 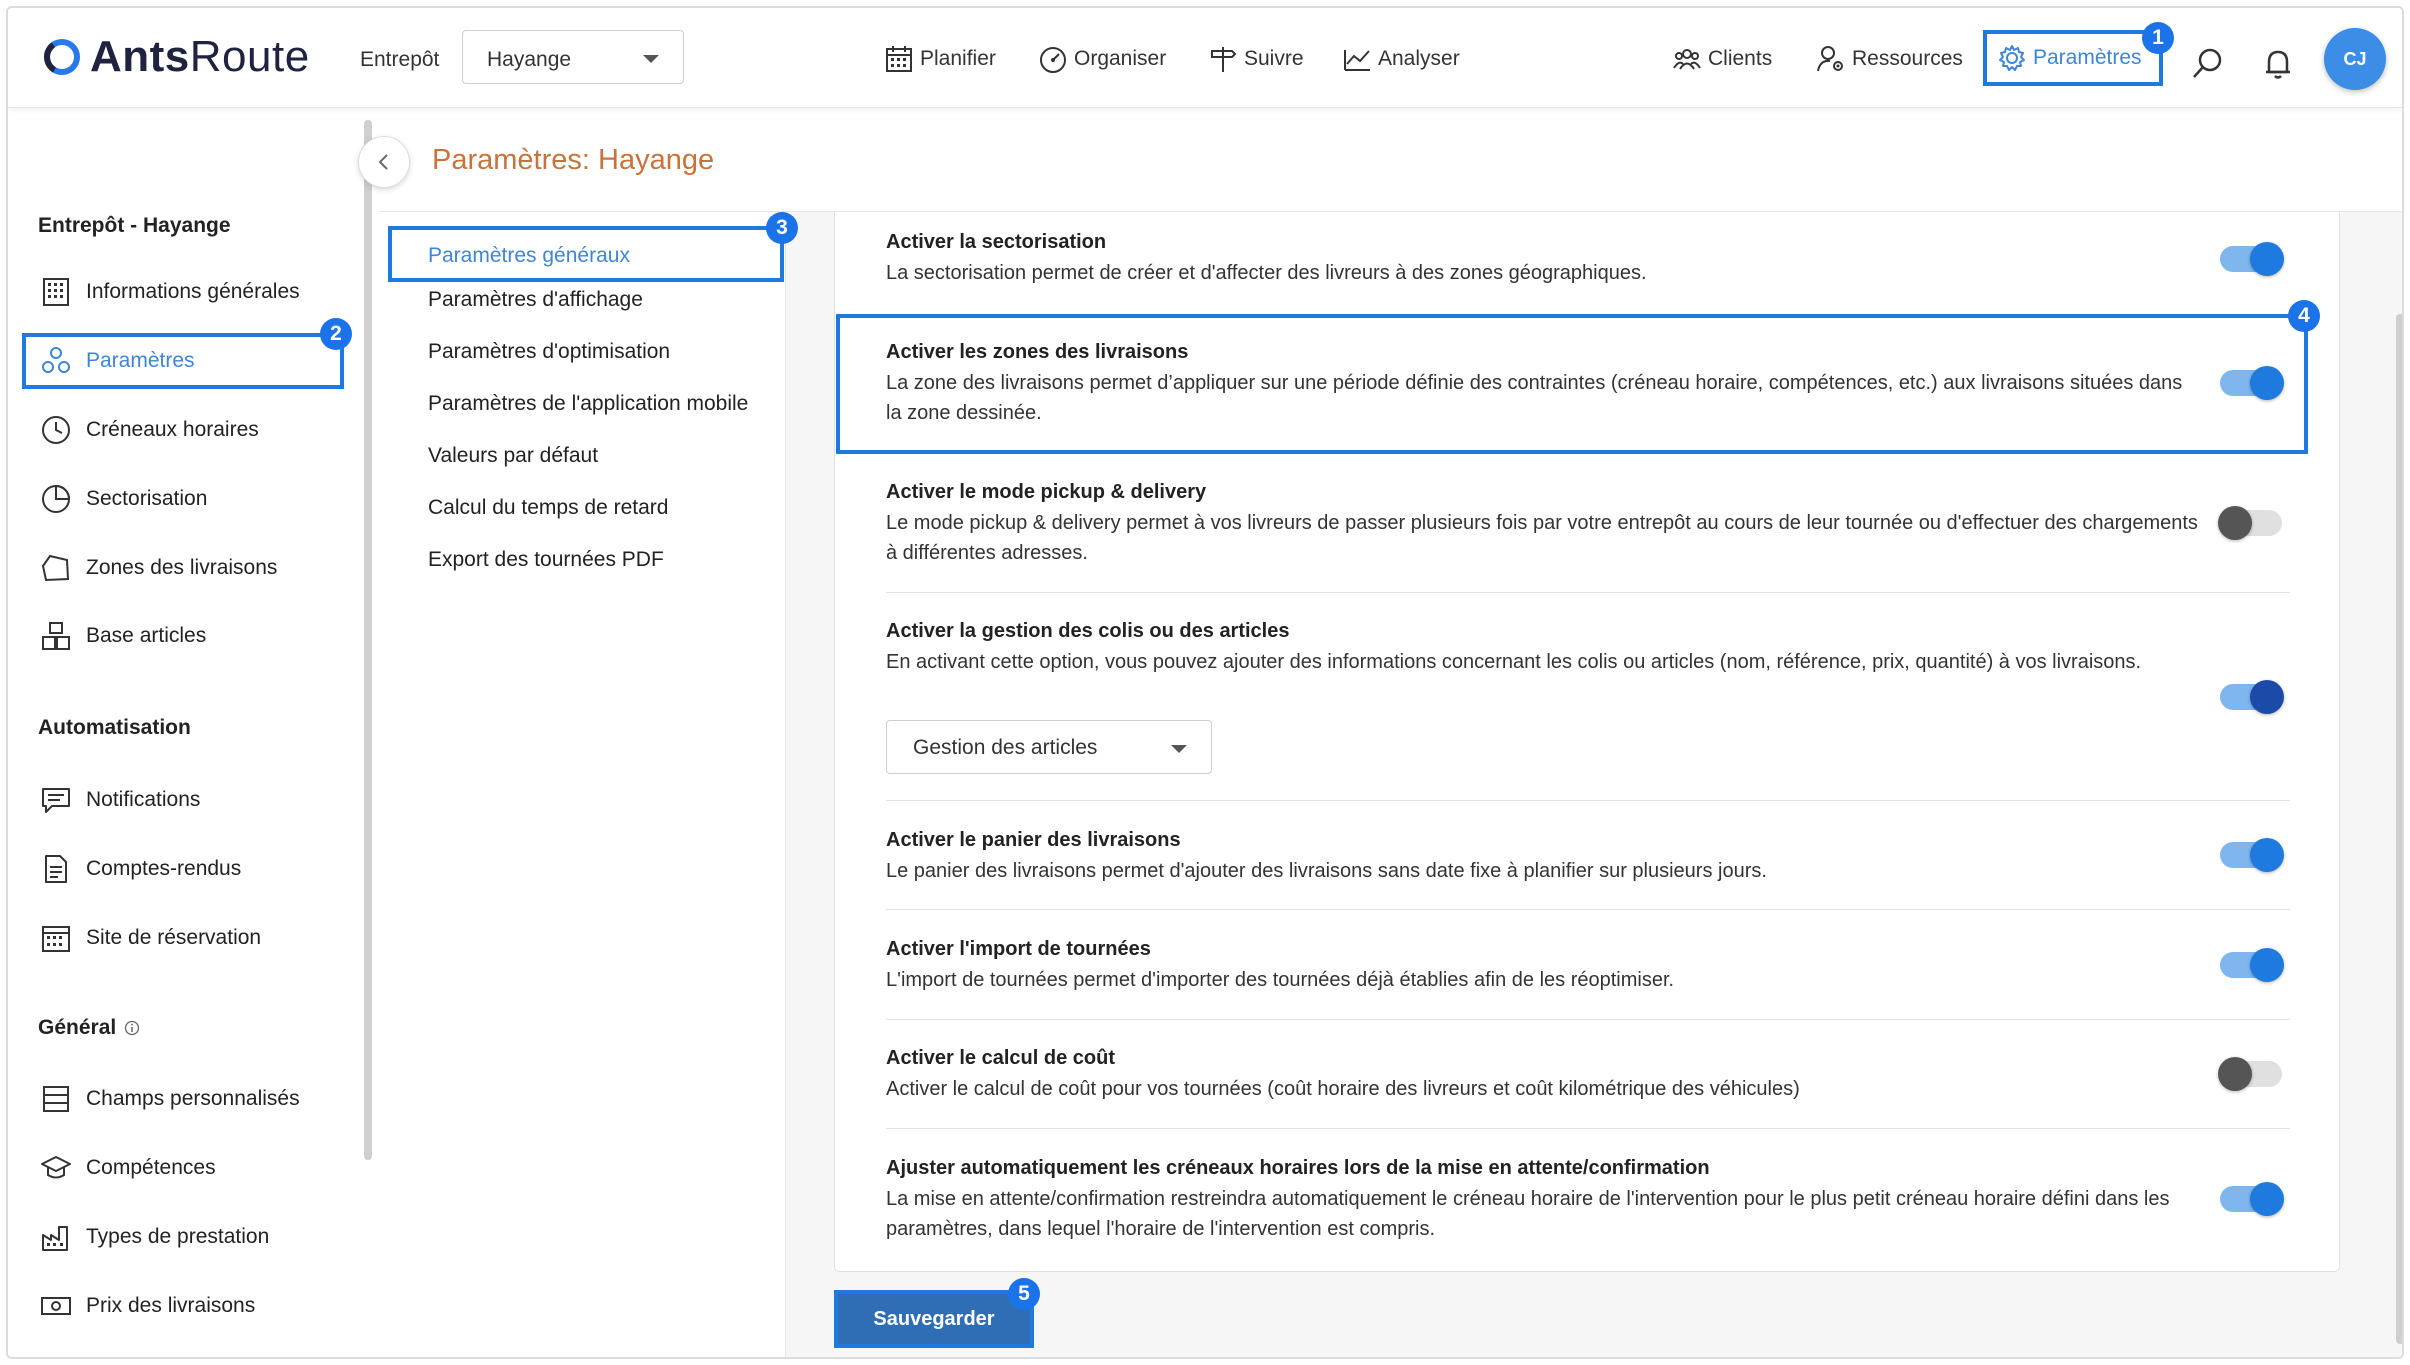 What do you see at coordinates (1889, 59) in the screenshot?
I see `nav-ressources: Ressources` at bounding box center [1889, 59].